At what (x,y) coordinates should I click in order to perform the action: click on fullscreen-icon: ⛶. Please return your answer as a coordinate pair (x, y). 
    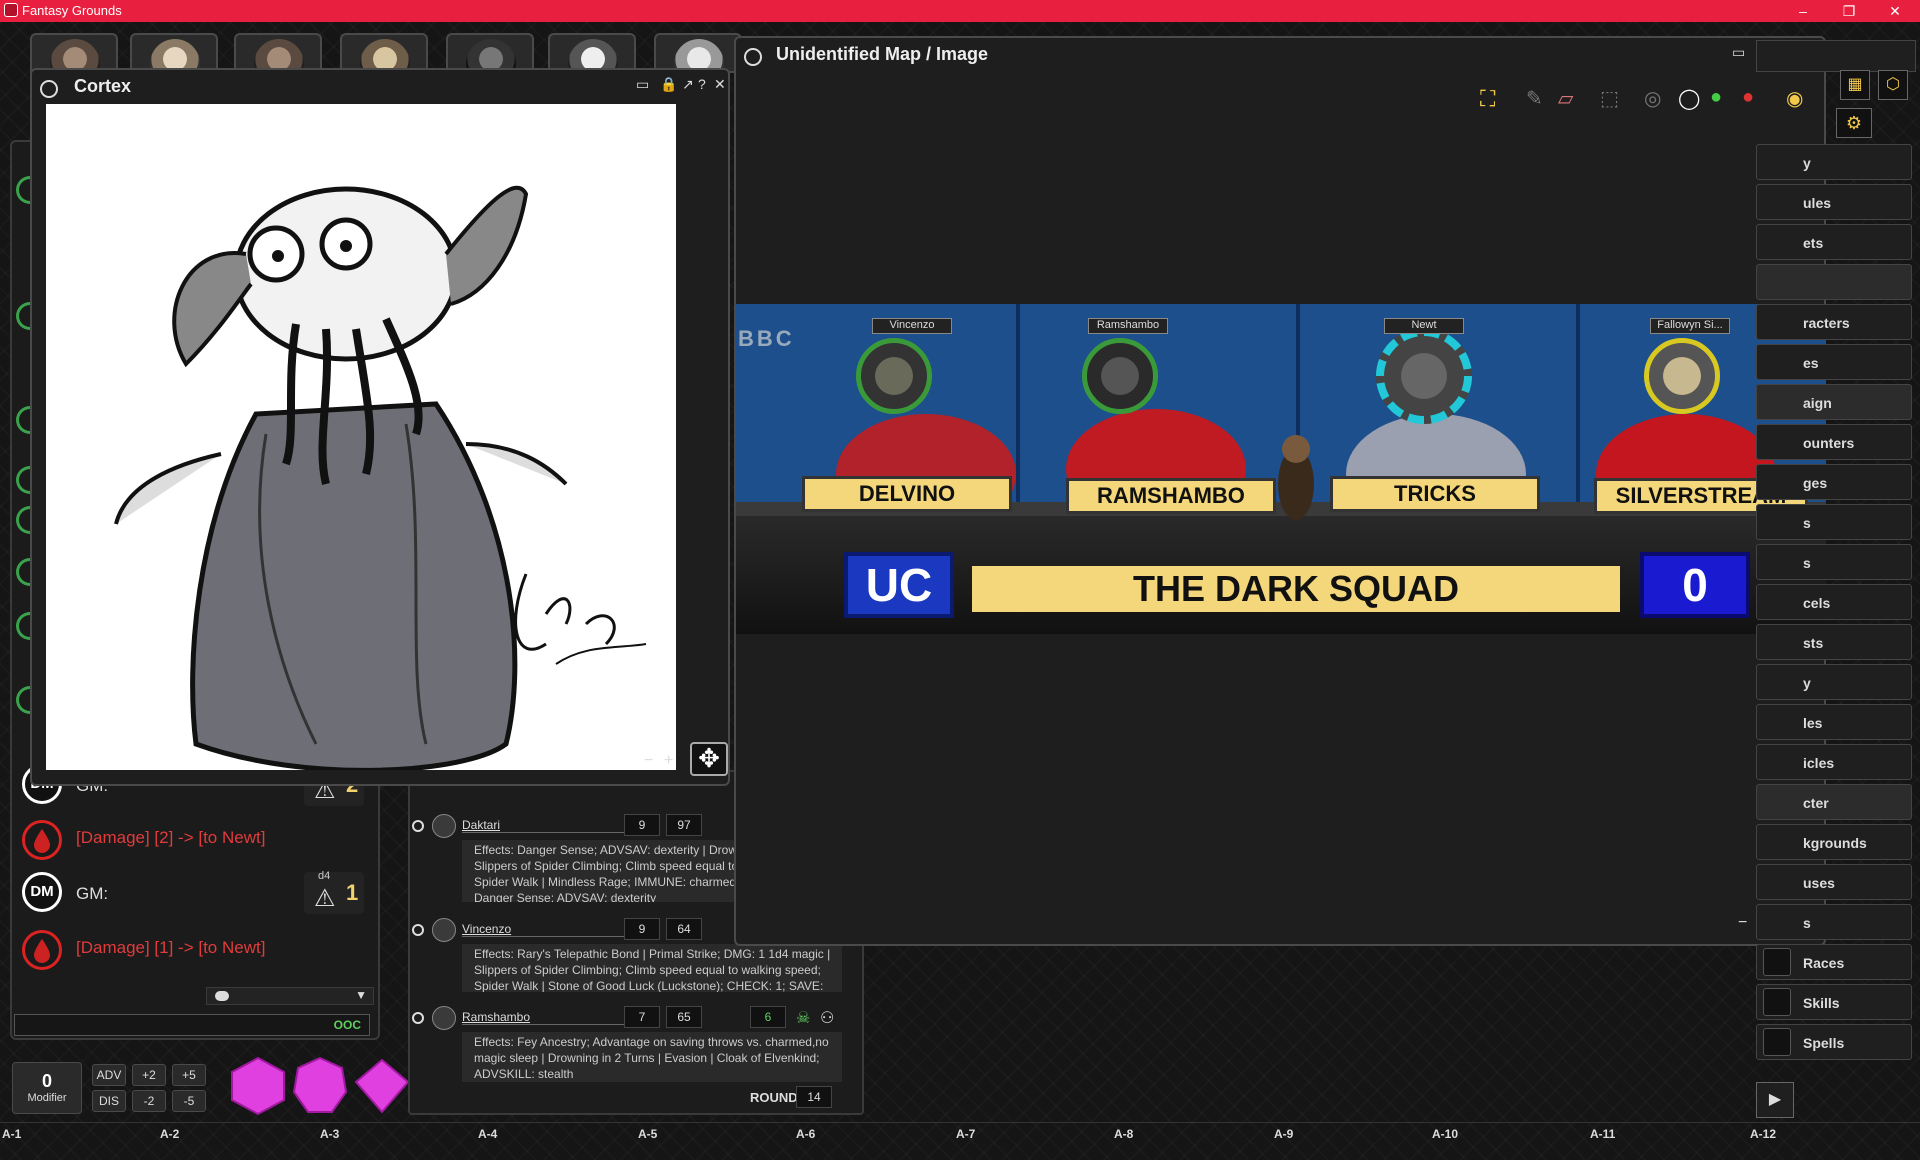
    Looking at the image, I should click on (1493, 99).